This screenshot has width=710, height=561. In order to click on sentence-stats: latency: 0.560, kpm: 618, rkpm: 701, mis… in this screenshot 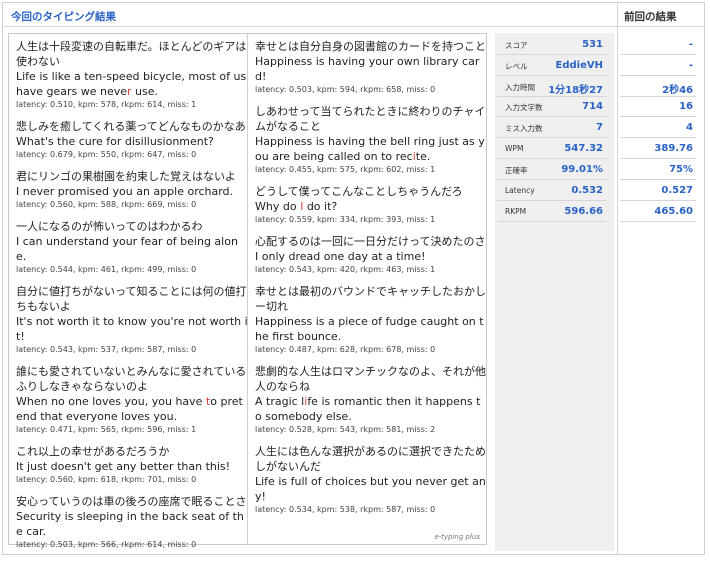, I will do `click(106, 479)`.